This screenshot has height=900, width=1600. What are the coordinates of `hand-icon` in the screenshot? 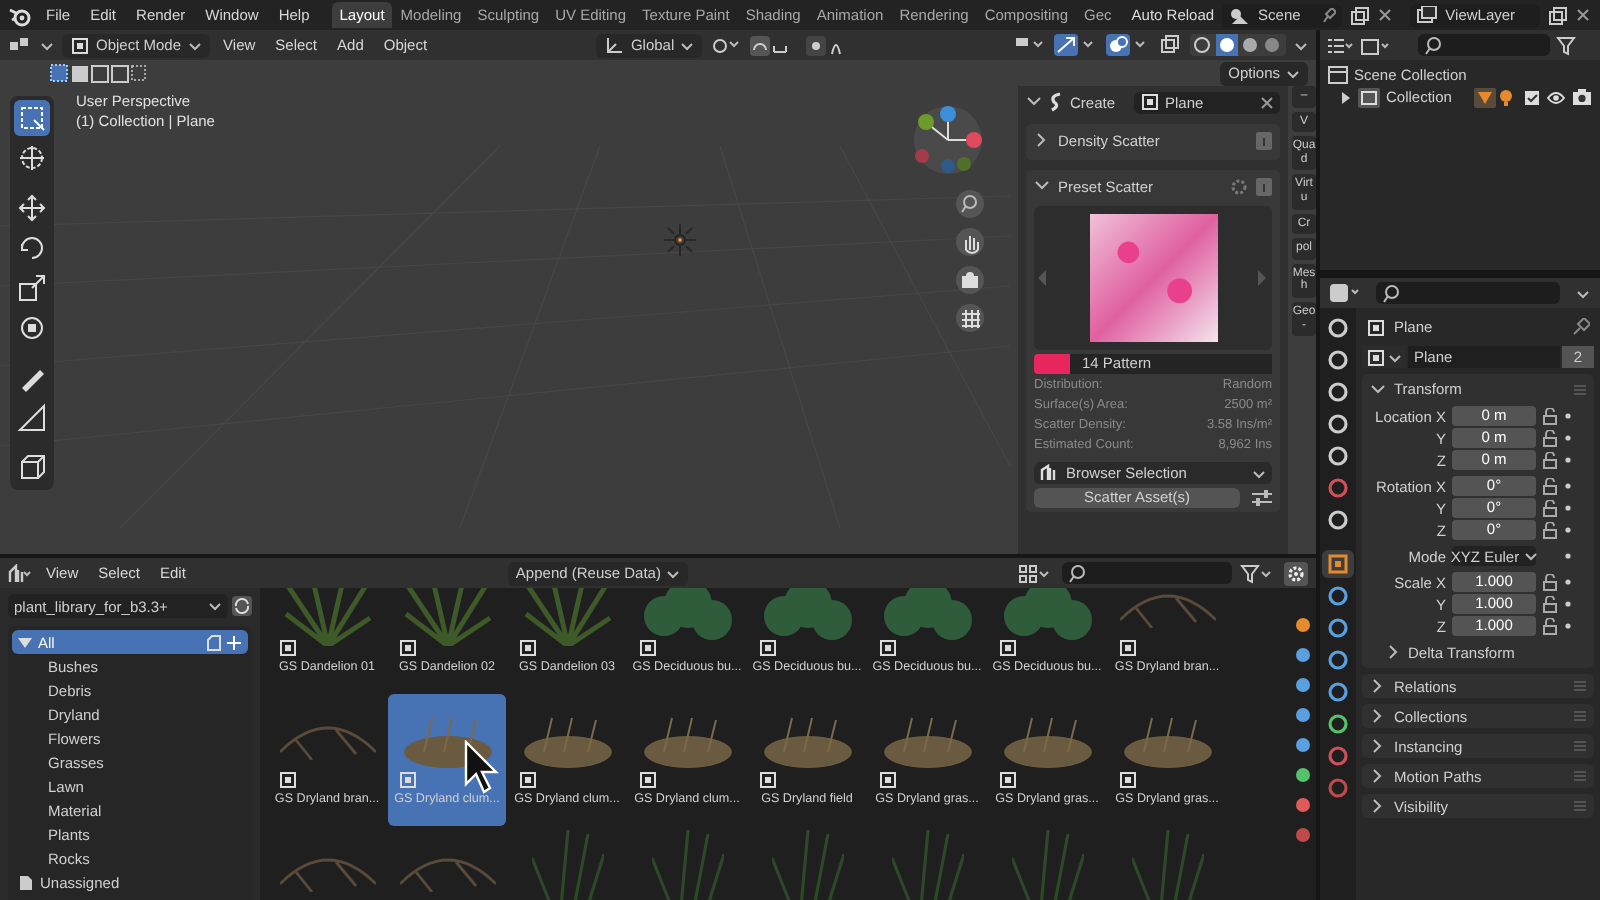 It's located at (970, 242).